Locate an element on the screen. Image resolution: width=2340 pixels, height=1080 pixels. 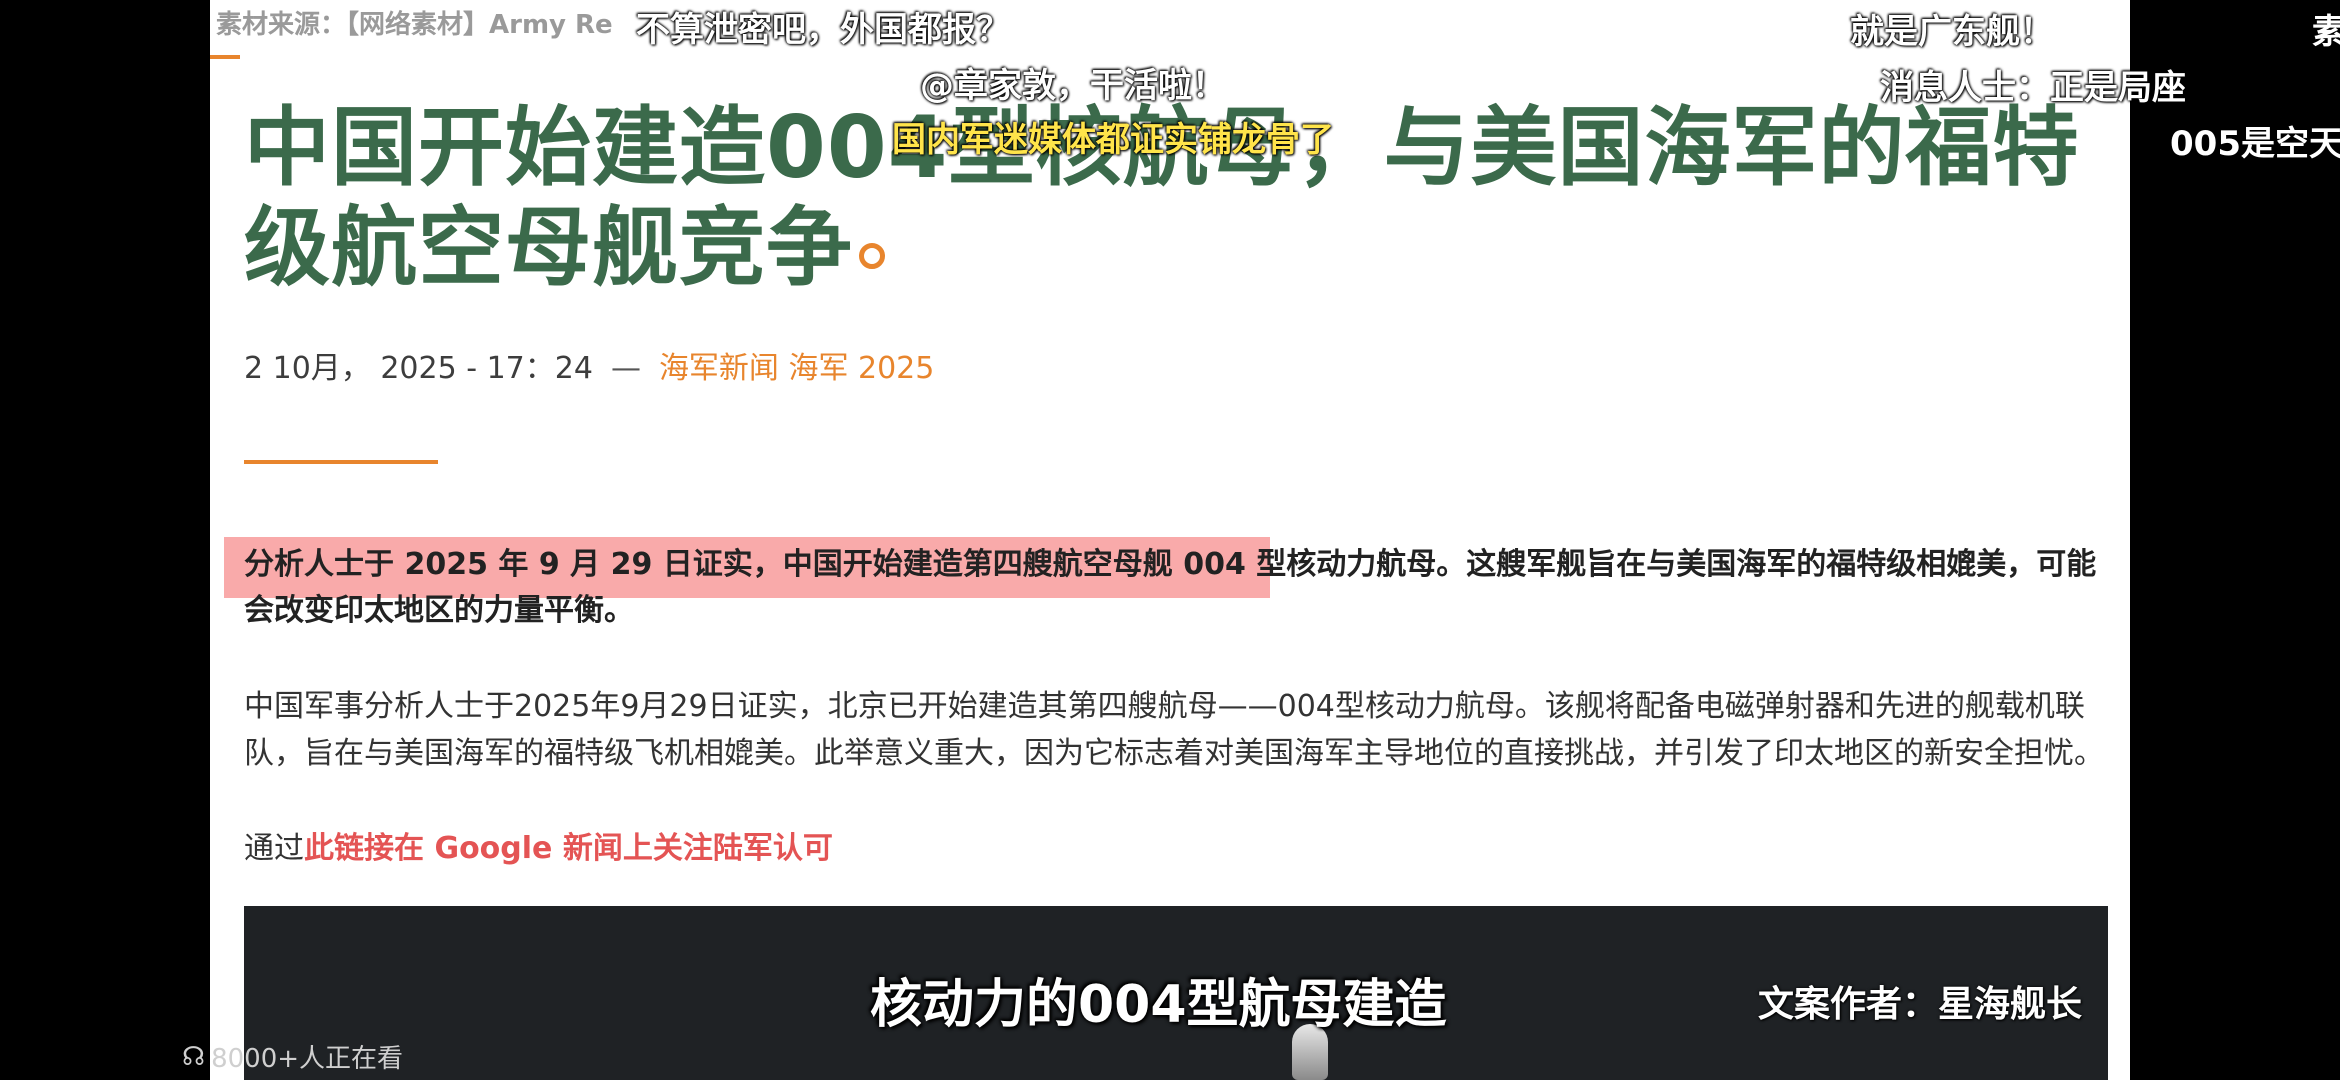
danmaku-comment: 不算泄密吧，外国都报？ is located at coordinates (823, 30).